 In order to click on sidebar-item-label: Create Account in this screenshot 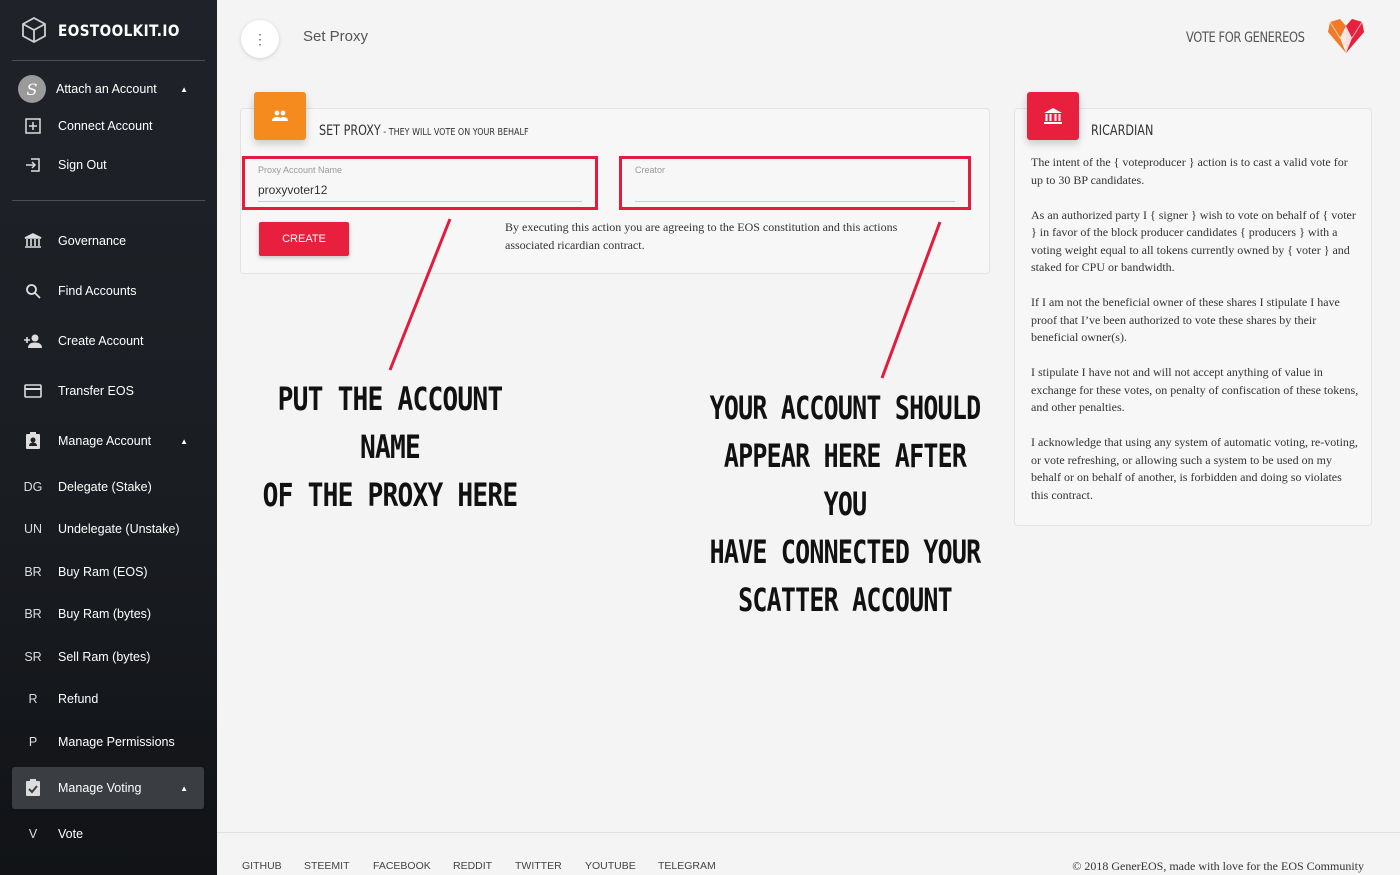, I will do `click(101, 341)`.